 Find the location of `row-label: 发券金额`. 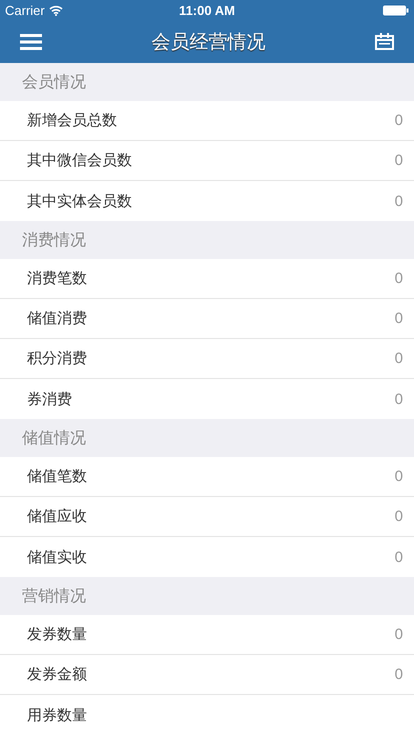

row-label: 发券金额 is located at coordinates (57, 674).